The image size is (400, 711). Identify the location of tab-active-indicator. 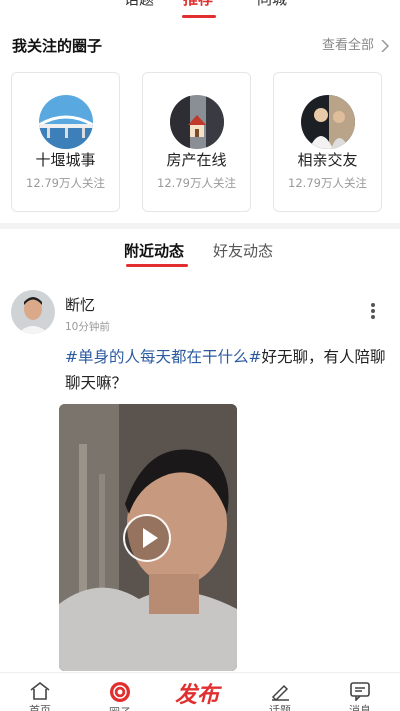
(199, 16).